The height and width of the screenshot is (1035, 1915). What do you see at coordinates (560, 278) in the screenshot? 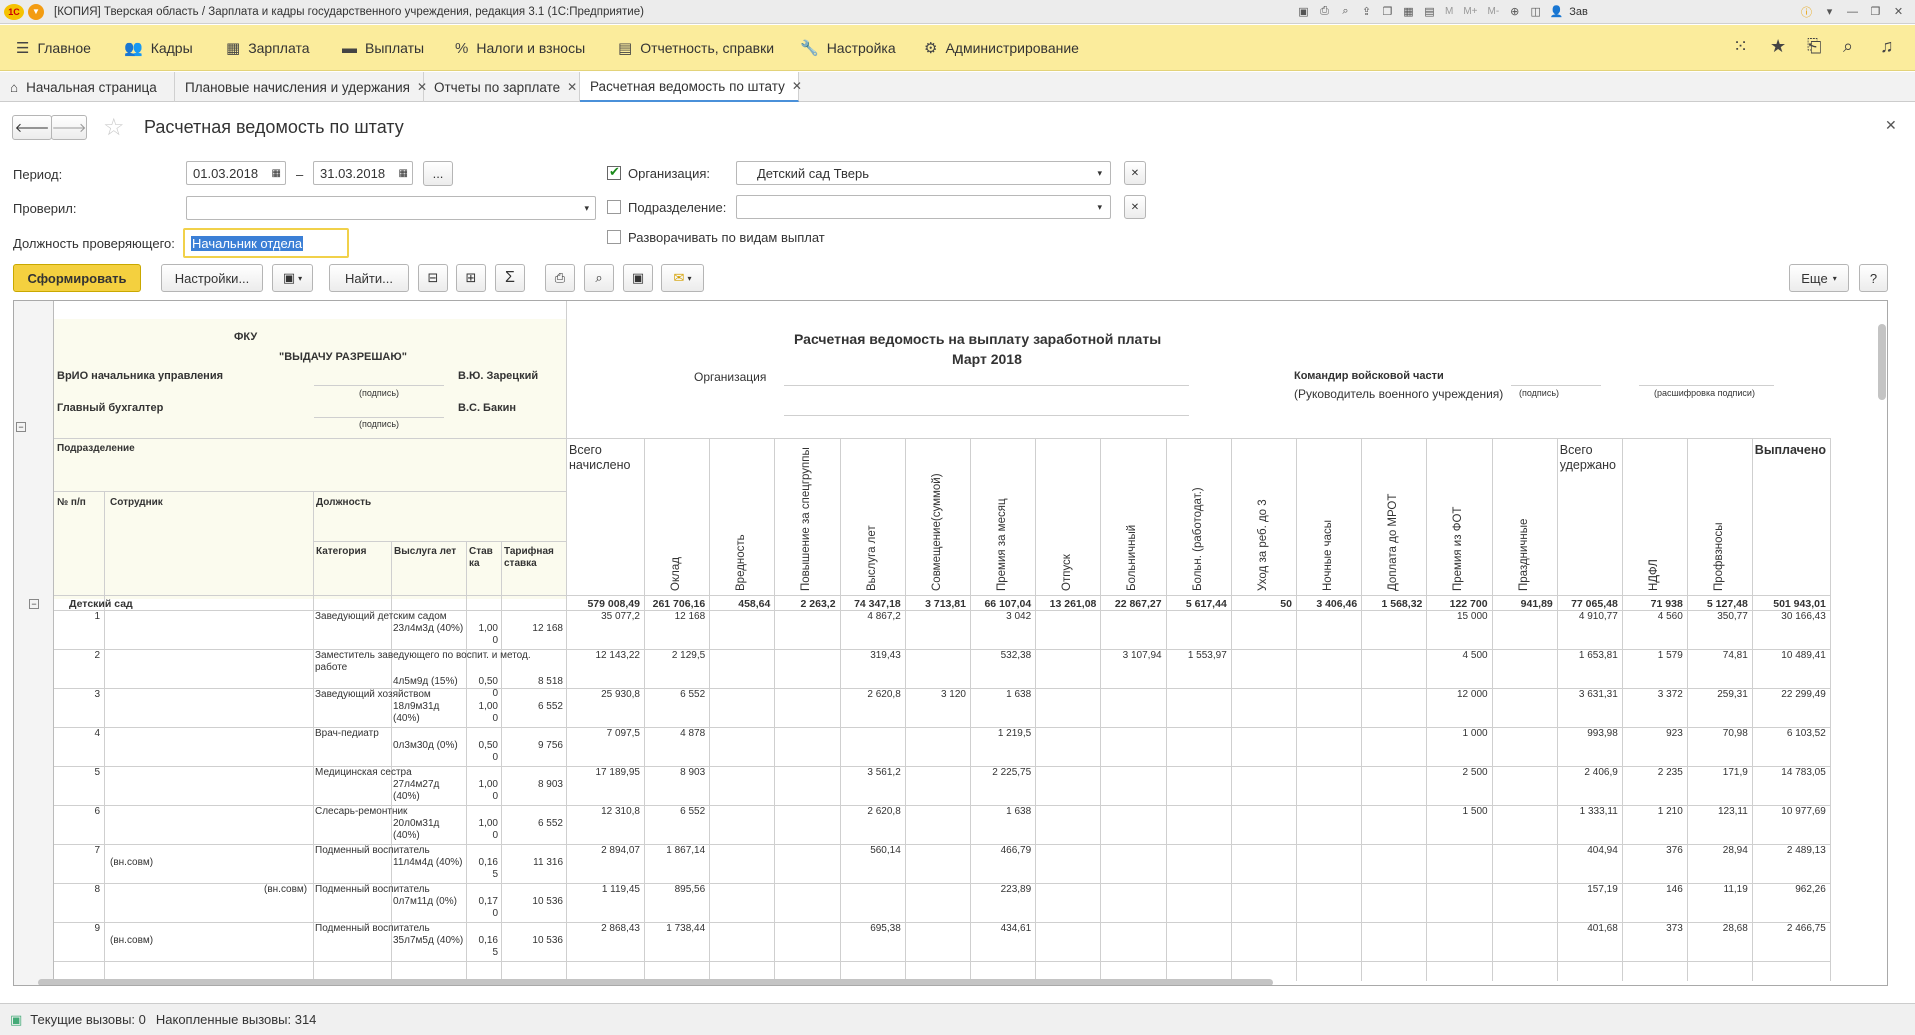
I see `print-button: ⎙` at bounding box center [560, 278].